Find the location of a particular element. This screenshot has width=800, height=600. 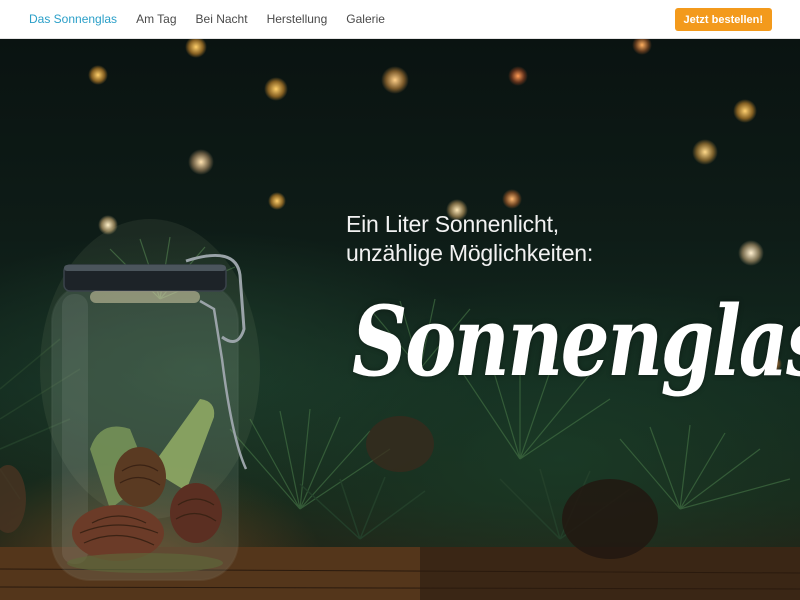

order-now-button: Jetzt bestellen! is located at coordinates (723, 19).